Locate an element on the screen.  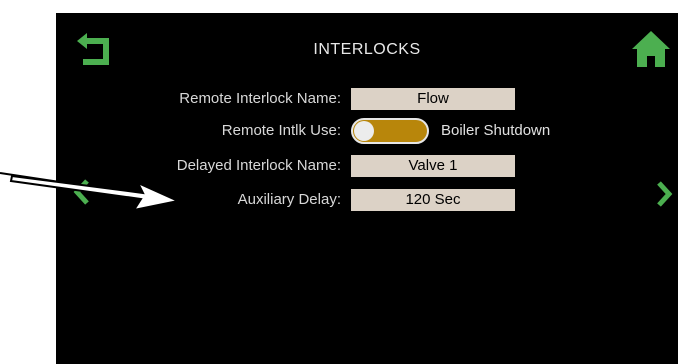
setting-label: Remote Interlock Name: is located at coordinates (260, 98).